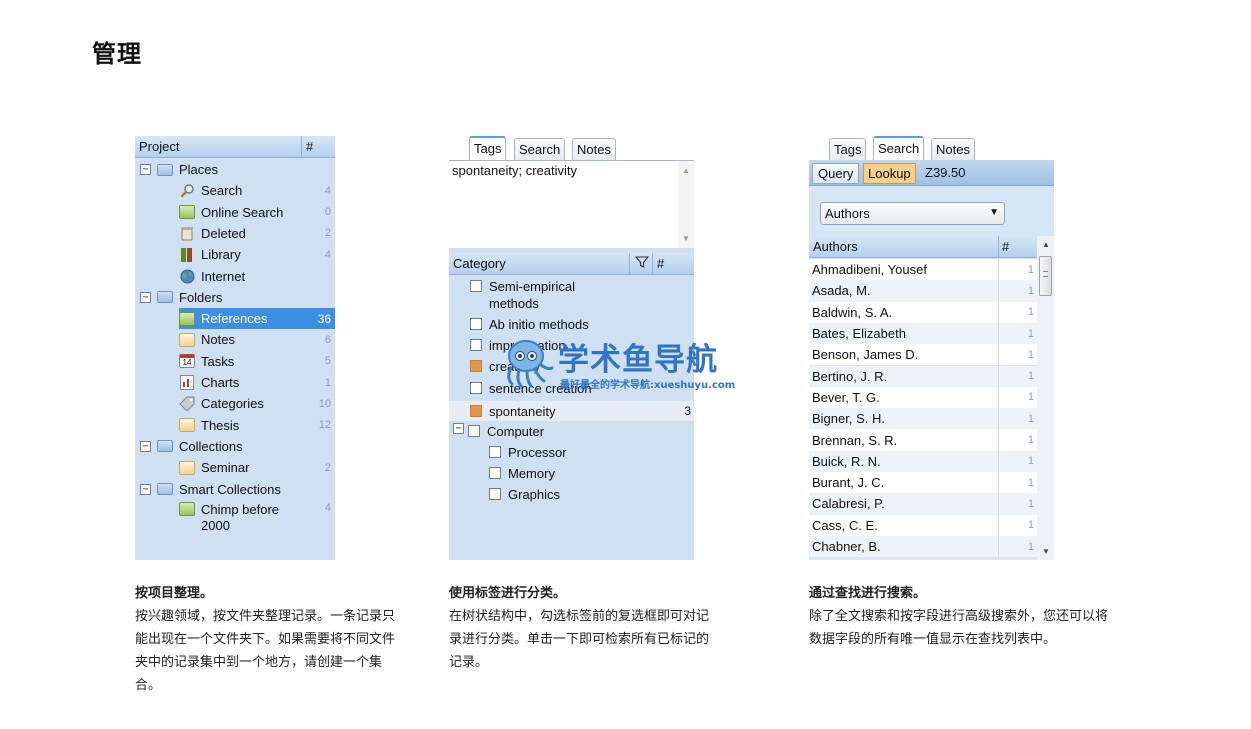 This screenshot has width=1251, height=729. Describe the element at coordinates (327, 212) in the screenshot. I see `tree-count: 0` at that location.